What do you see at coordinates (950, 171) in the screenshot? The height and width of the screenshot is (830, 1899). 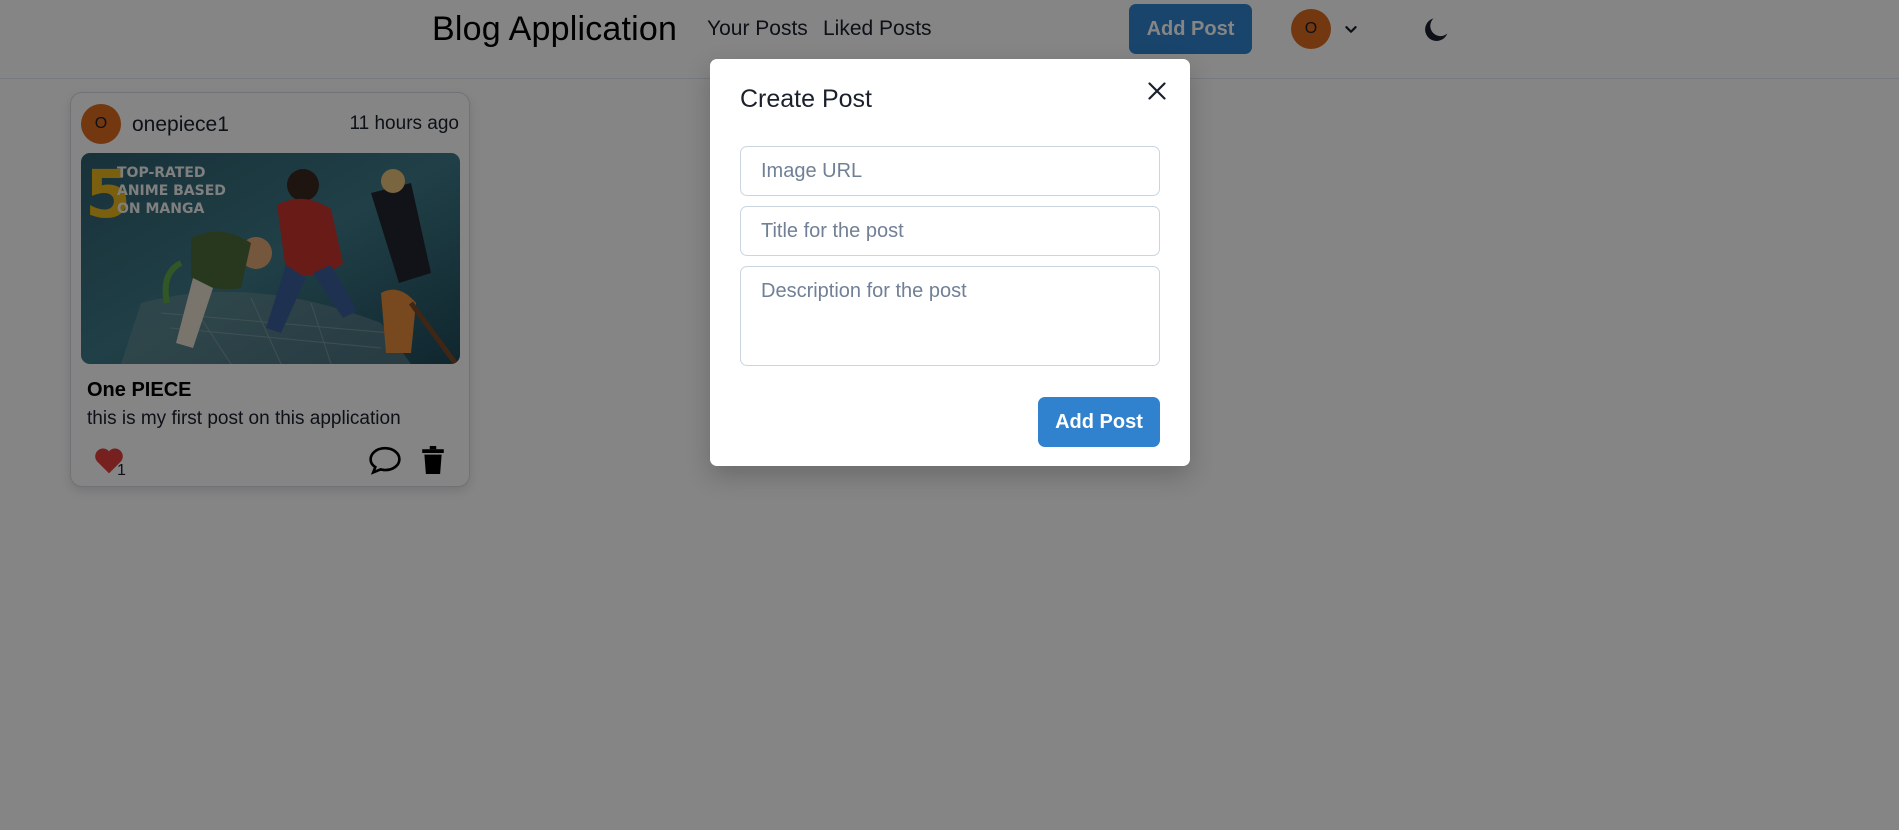 I see `image-url-input` at bounding box center [950, 171].